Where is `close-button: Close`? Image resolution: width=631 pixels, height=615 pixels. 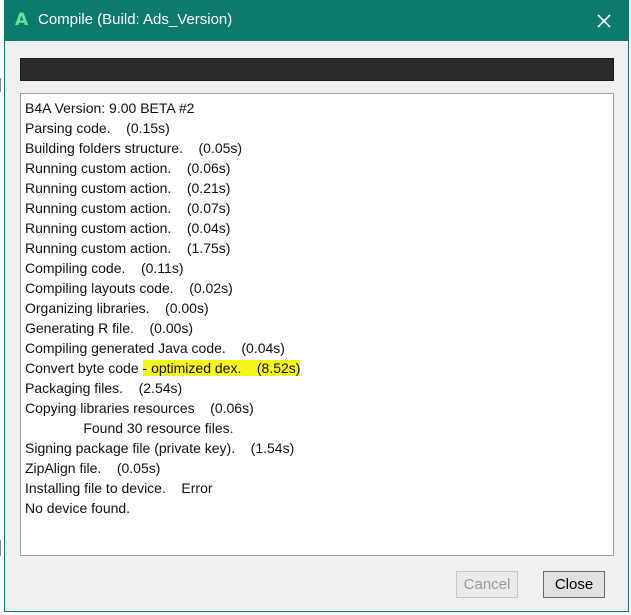 close-button: Close is located at coordinates (574, 584).